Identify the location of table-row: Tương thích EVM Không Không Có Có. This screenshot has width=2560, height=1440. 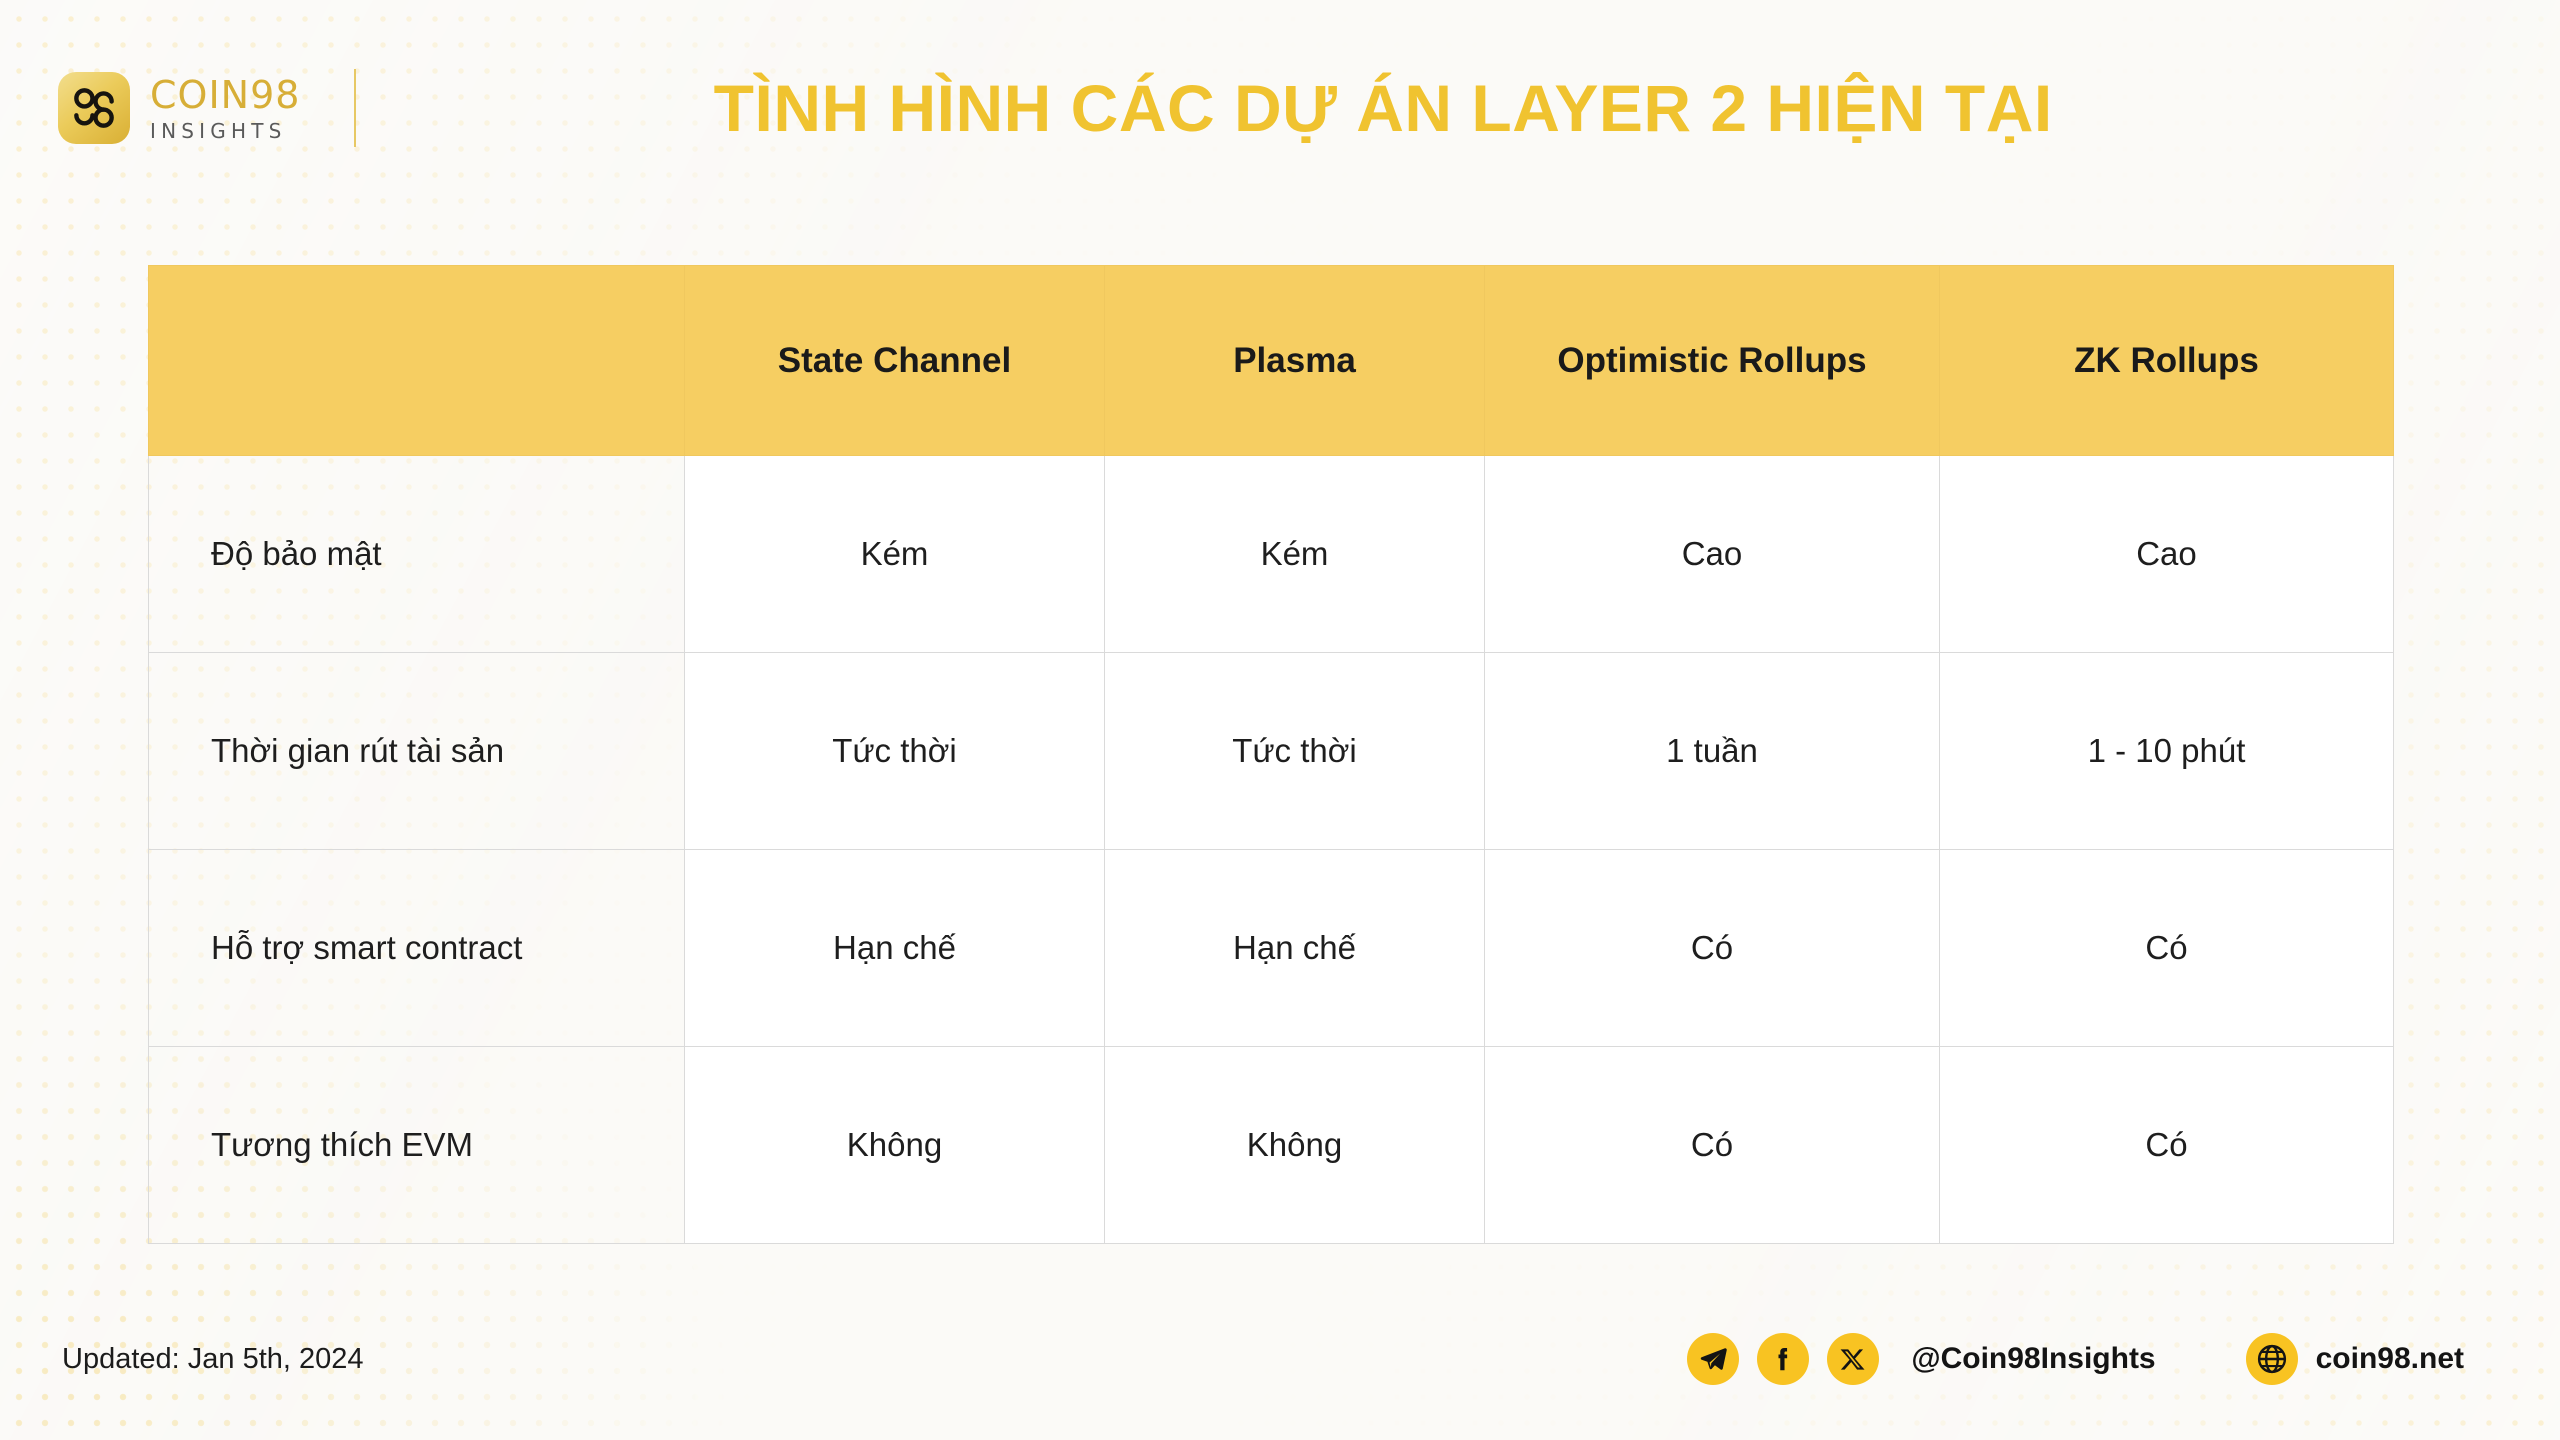
(1271, 1145).